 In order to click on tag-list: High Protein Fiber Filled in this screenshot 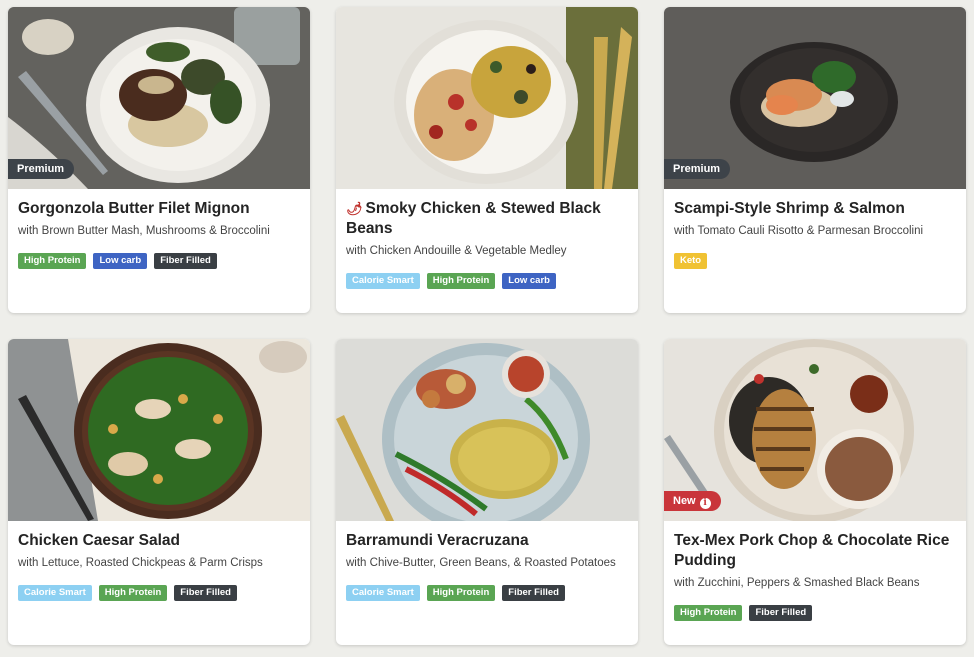, I will do `click(815, 613)`.